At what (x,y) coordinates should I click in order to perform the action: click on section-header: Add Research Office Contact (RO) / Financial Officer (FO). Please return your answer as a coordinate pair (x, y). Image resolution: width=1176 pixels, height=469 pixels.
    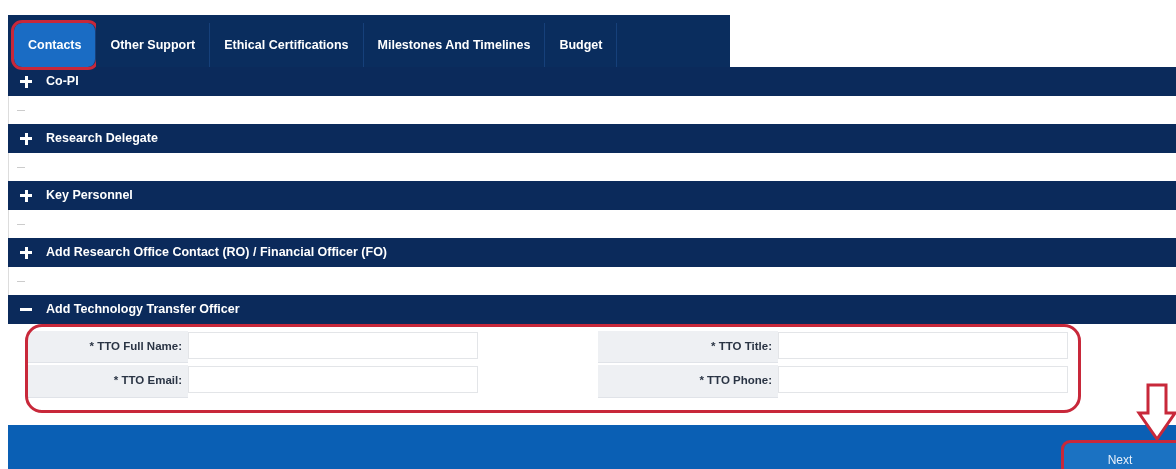
    Looking at the image, I should click on (592, 252).